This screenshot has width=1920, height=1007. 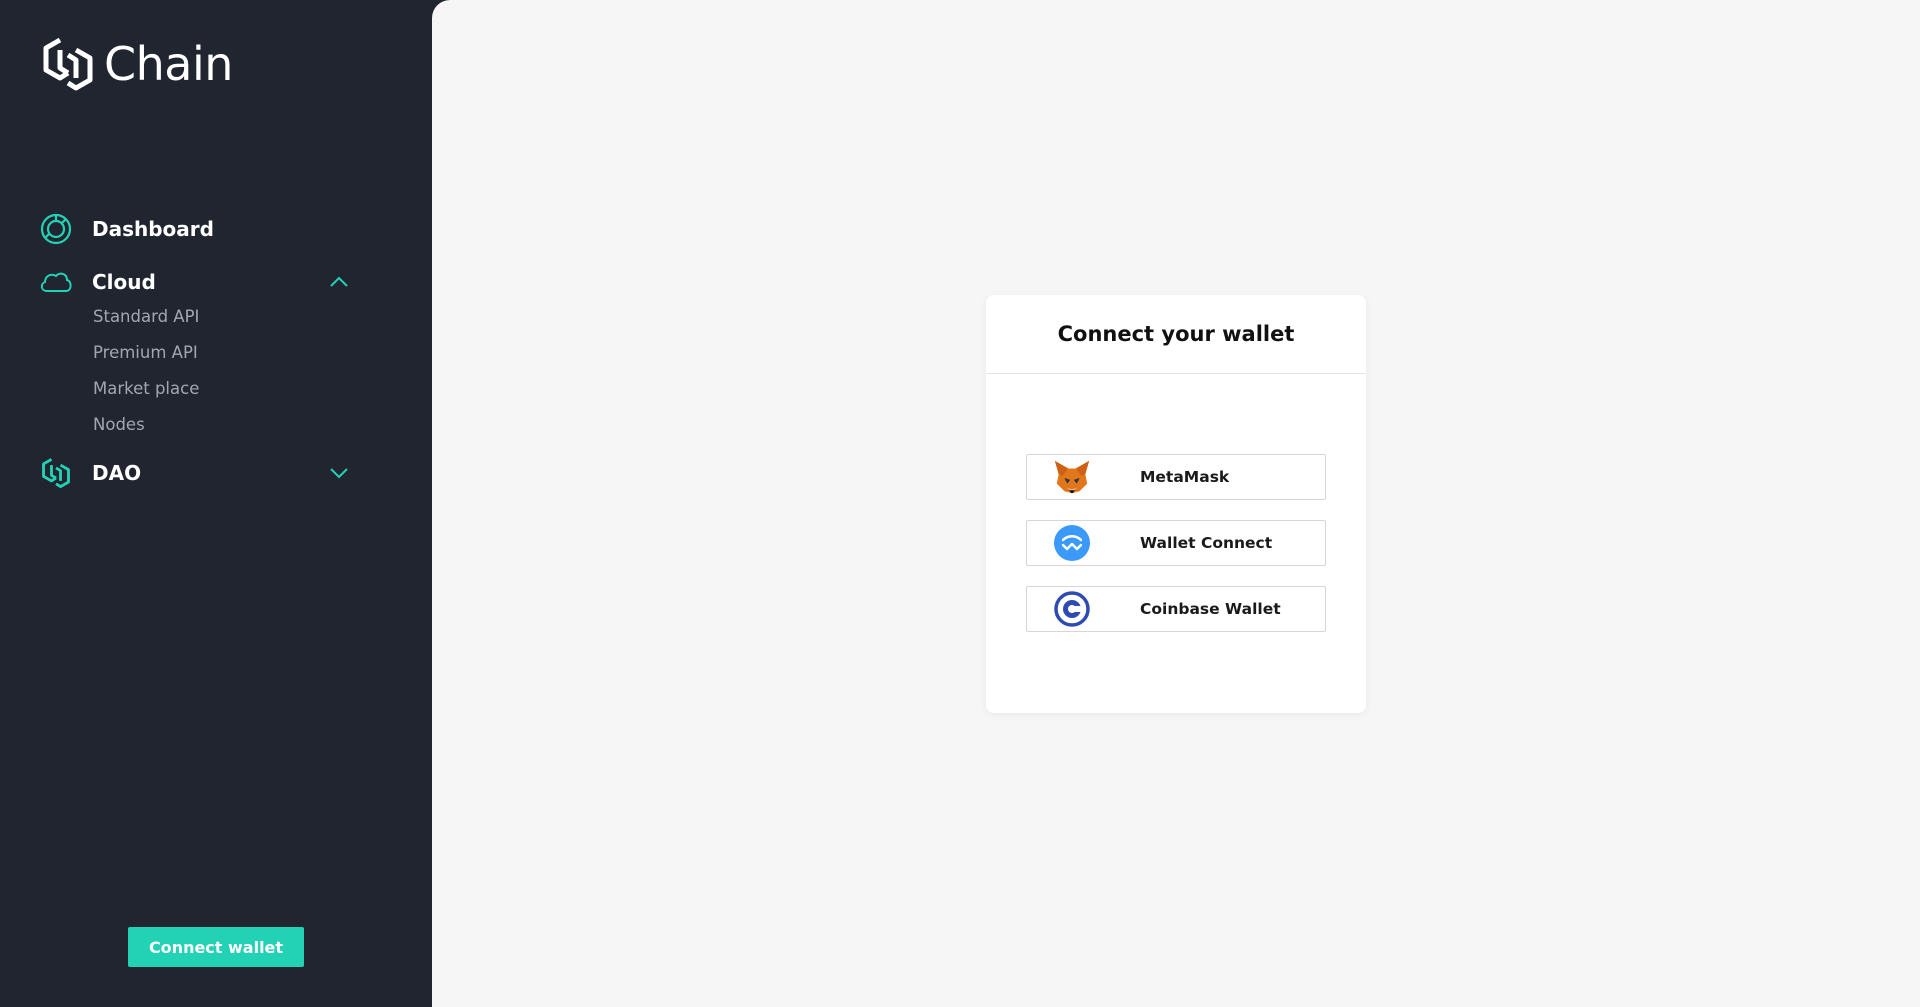 What do you see at coordinates (56, 282) in the screenshot?
I see `cloud-icon` at bounding box center [56, 282].